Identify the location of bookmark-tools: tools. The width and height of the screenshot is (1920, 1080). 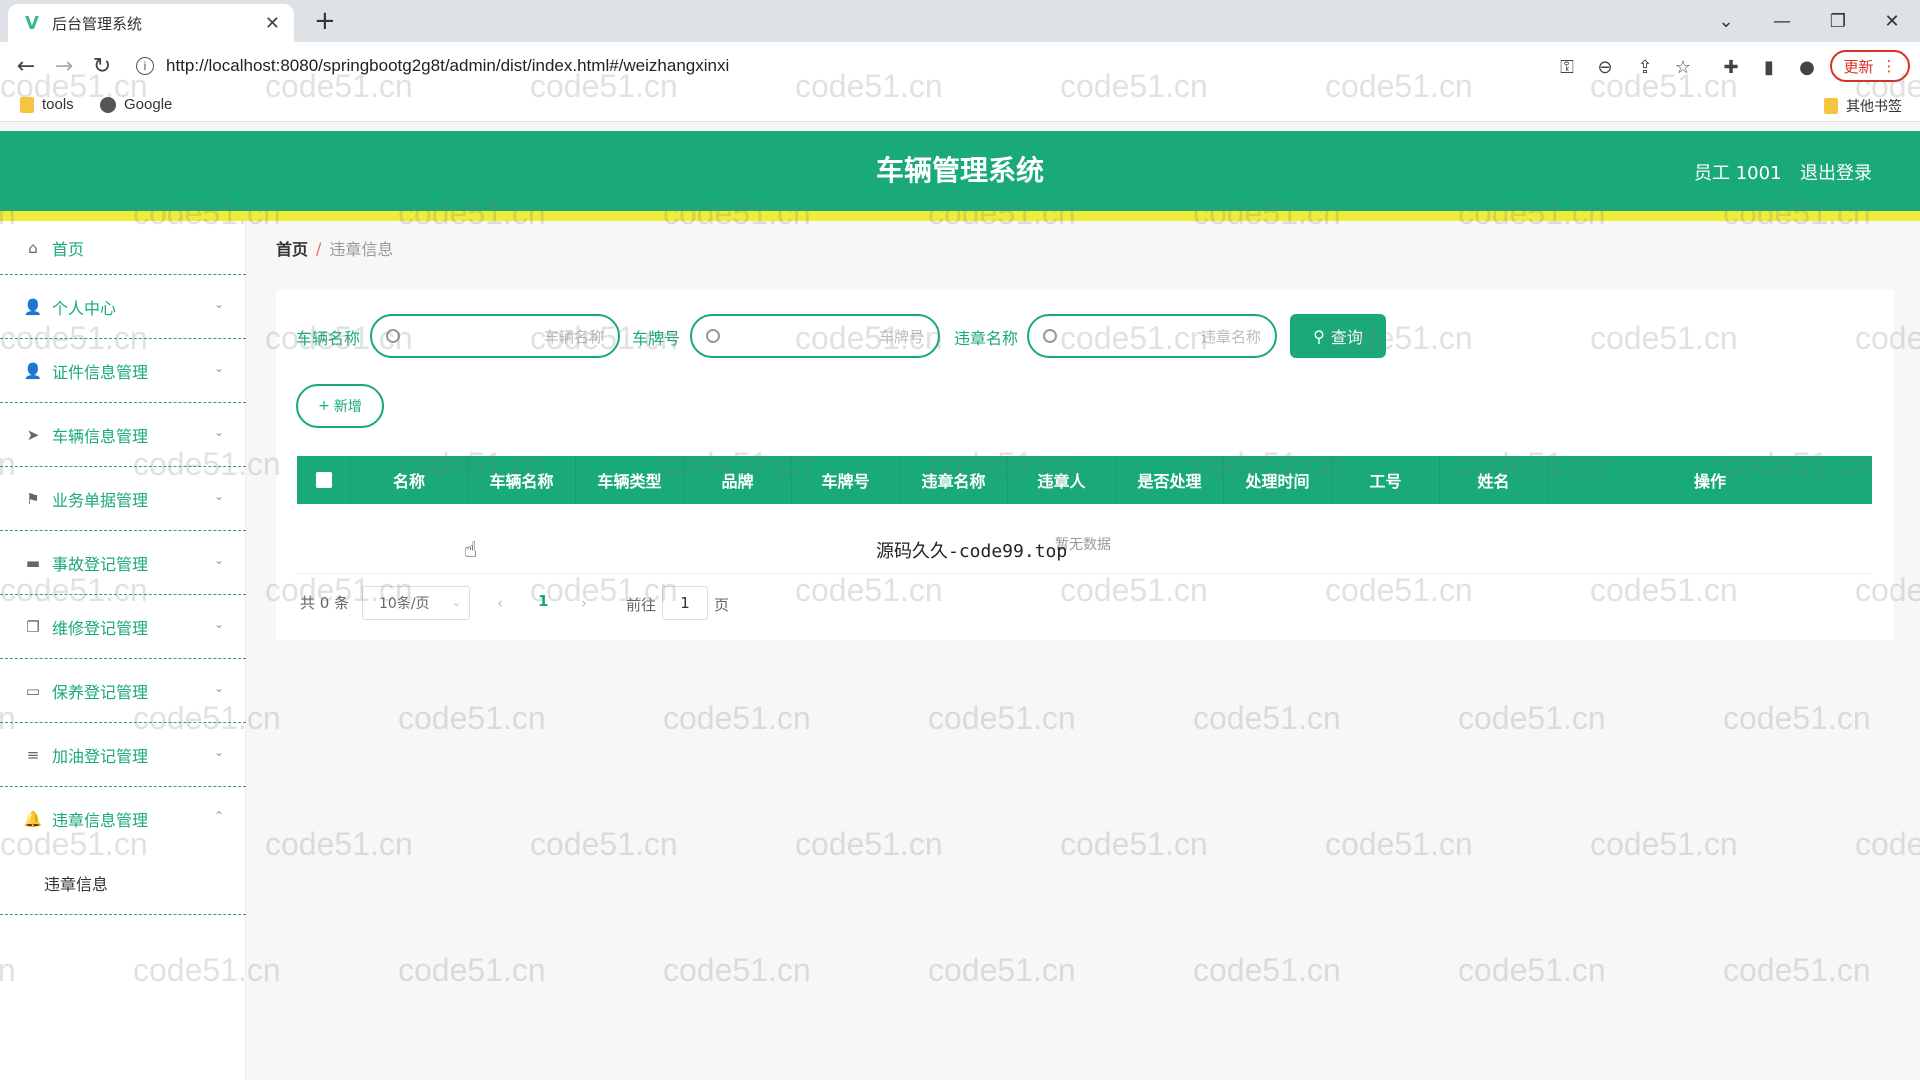
(47, 104).